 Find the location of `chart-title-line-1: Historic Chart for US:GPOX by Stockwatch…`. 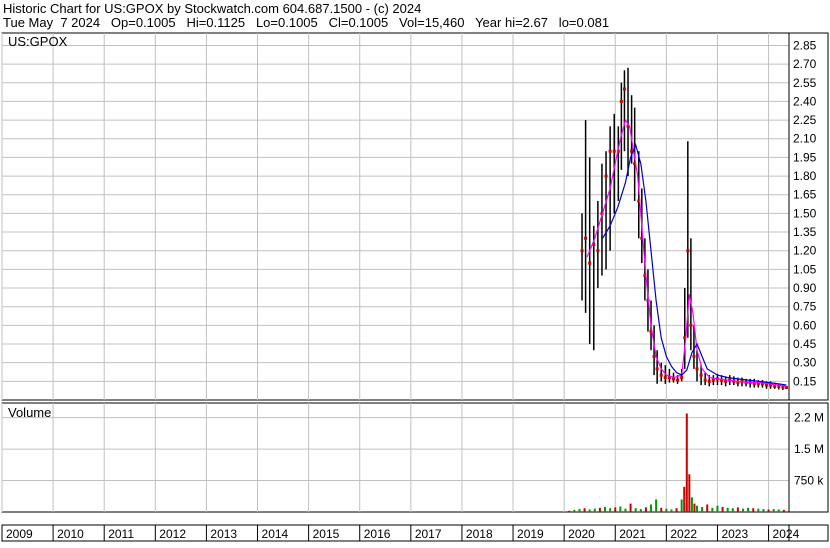

chart-title-line-1: Historic Chart for US:GPOX by Stockwatch… is located at coordinates (212, 8).